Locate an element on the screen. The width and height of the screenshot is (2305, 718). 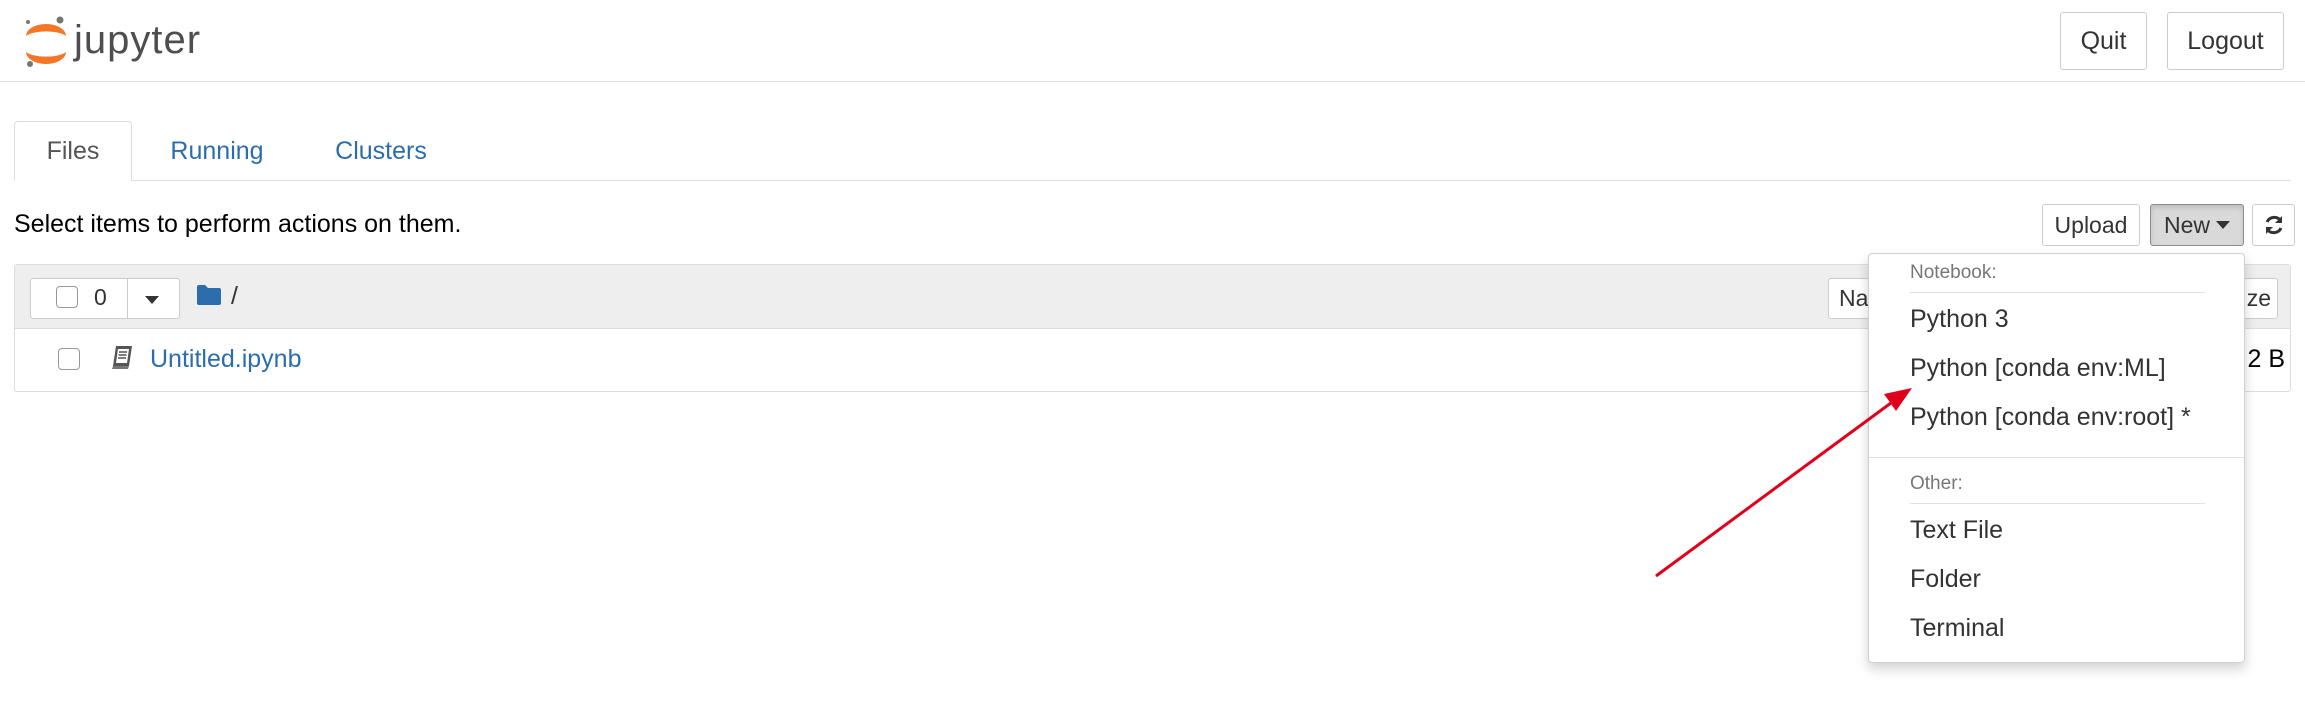
logout-button: Logout is located at coordinates (2225, 41).